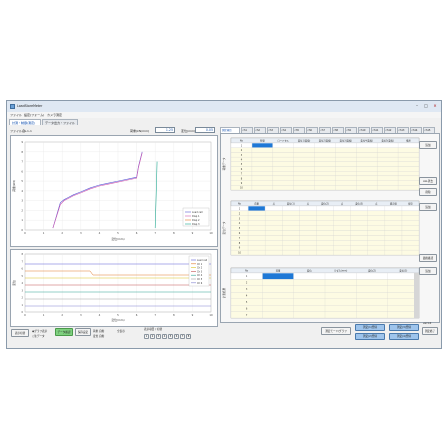 The width and height of the screenshot is (448, 448). I want to click on x-tick-label: 5, so click(118, 233).